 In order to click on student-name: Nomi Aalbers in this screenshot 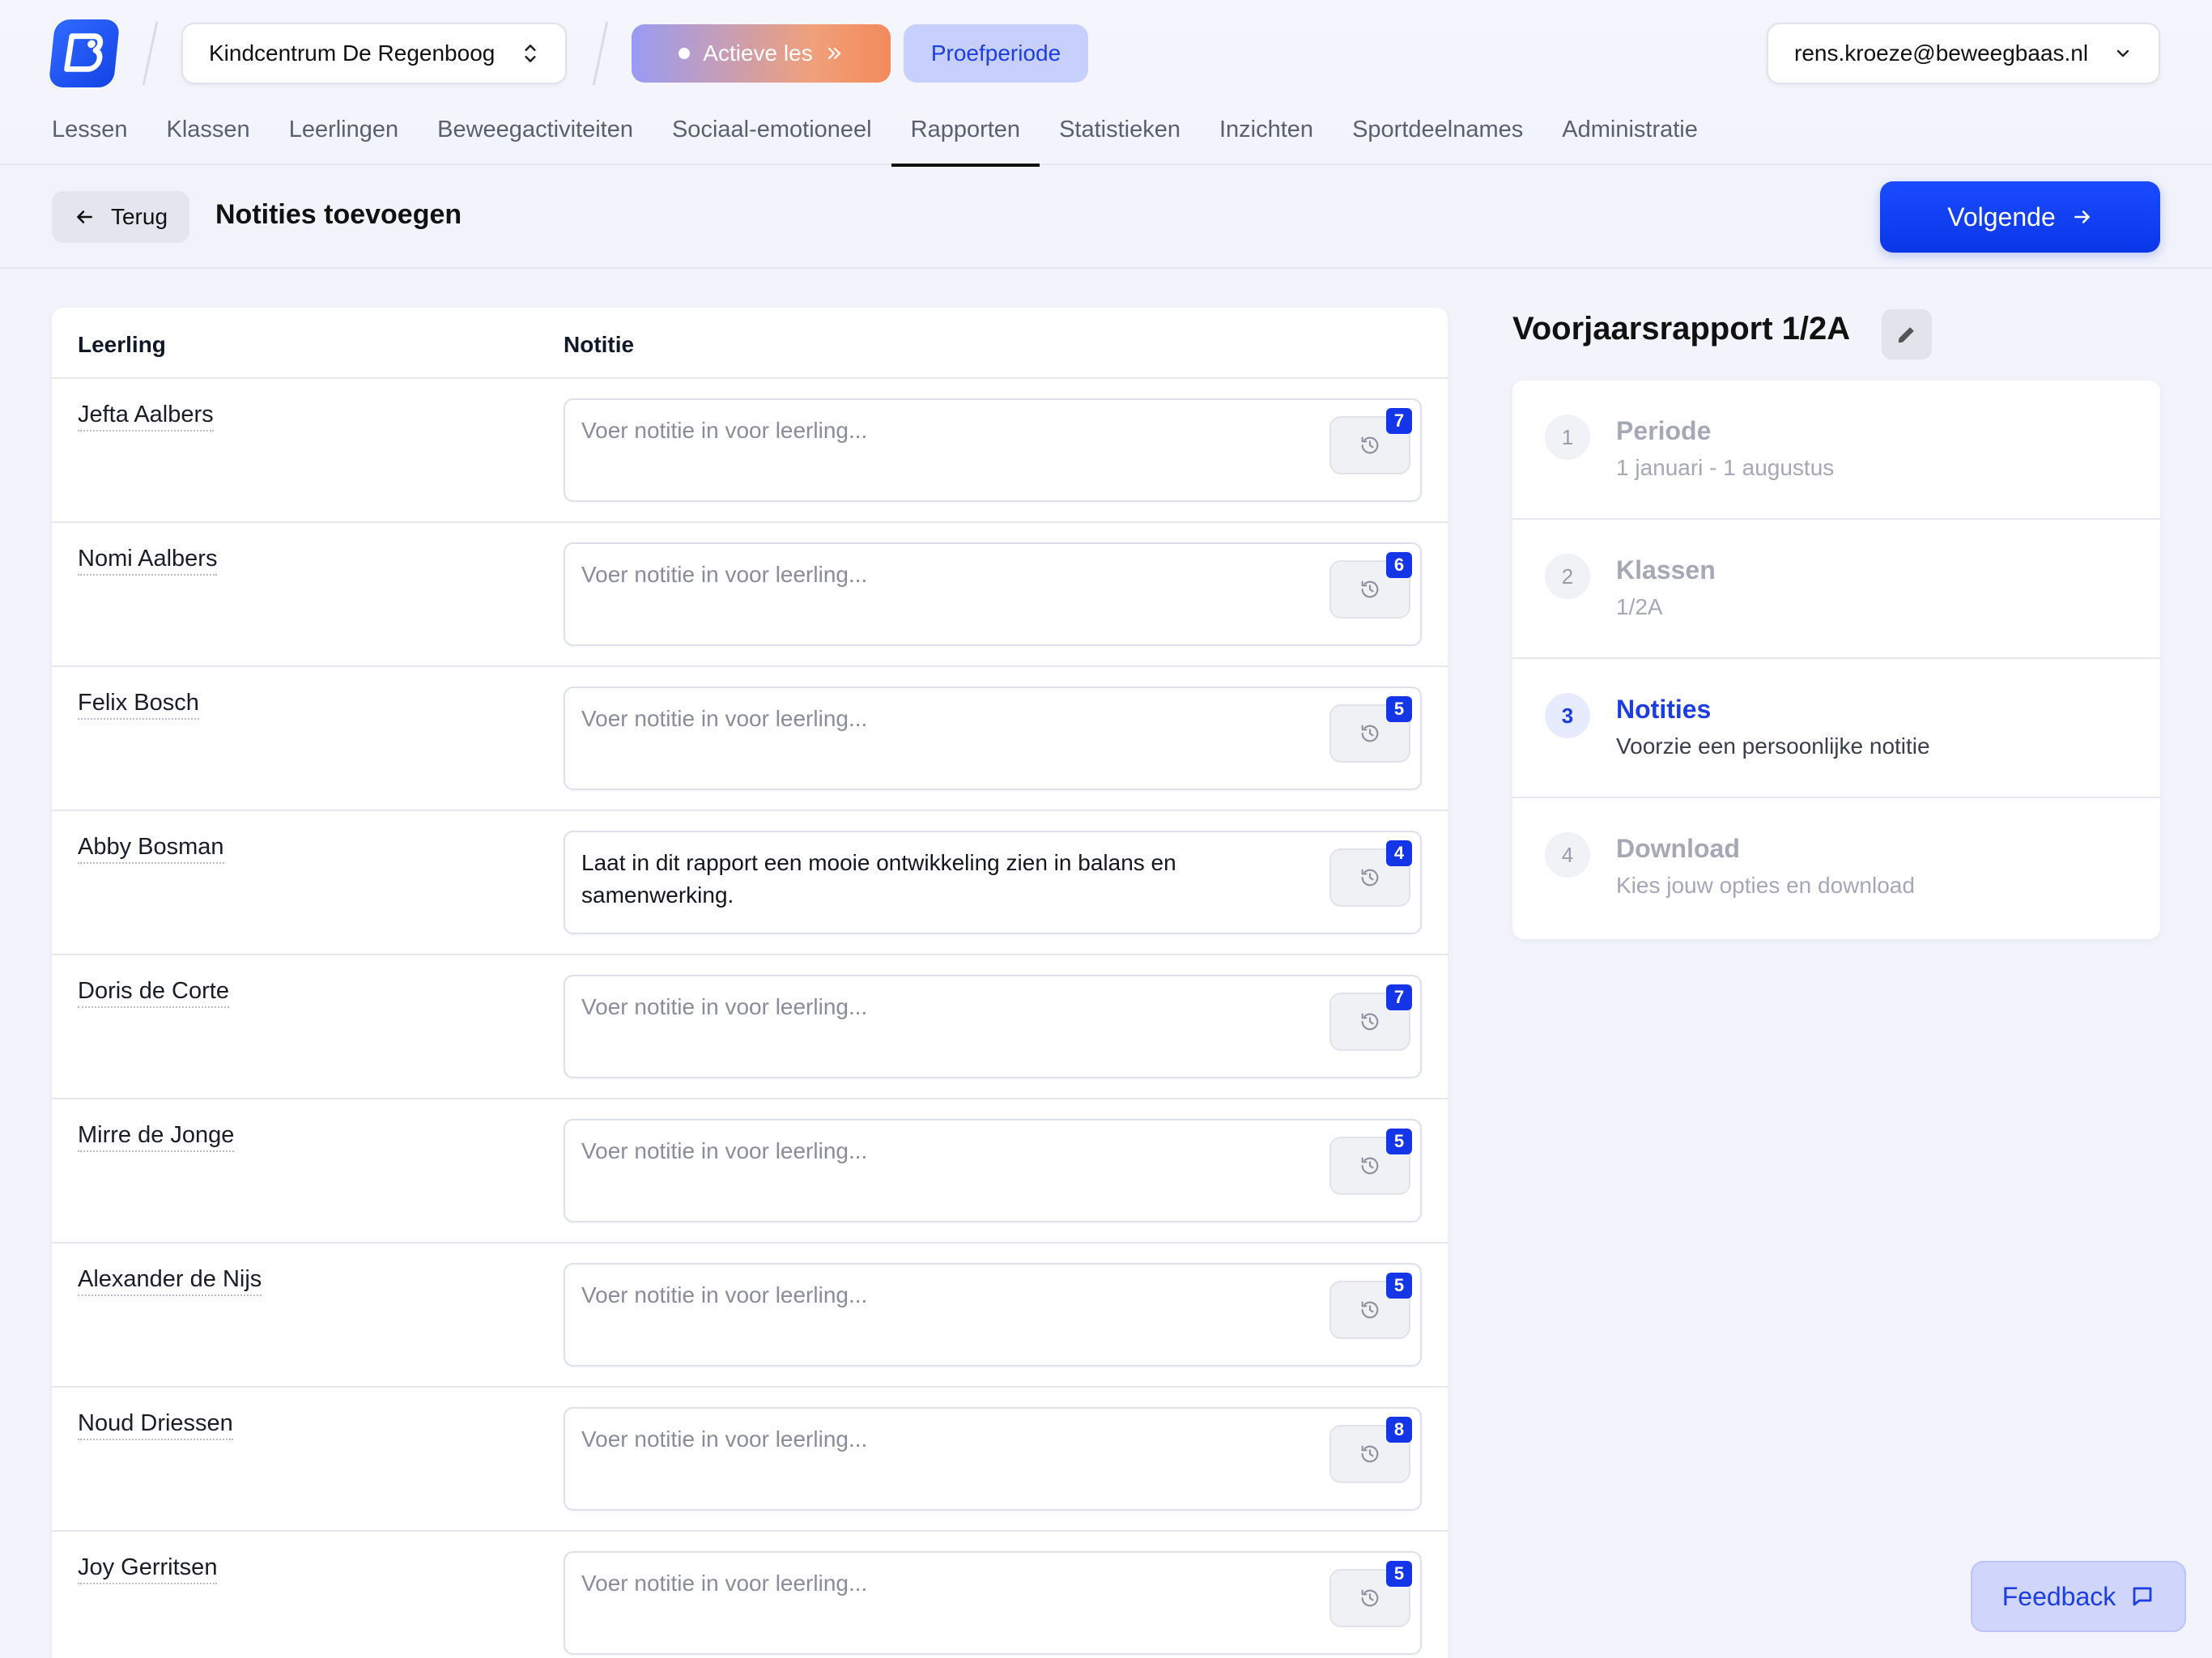, I will do `click(148, 561)`.